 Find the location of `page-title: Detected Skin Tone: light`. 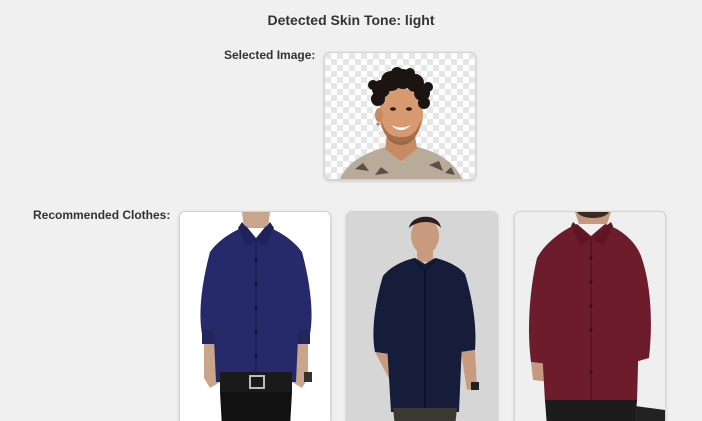

page-title: Detected Skin Tone: light is located at coordinates (351, 20).